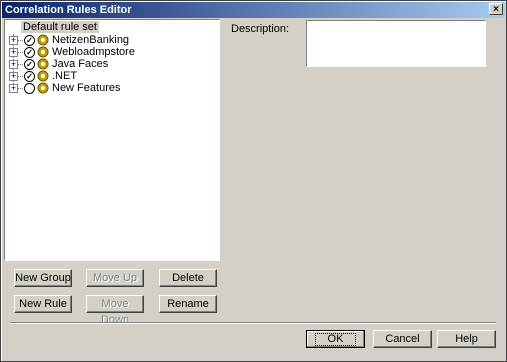 This screenshot has height=362, width=507. Describe the element at coordinates (115, 310) in the screenshot. I see `move-down-button: Move Down` at that location.